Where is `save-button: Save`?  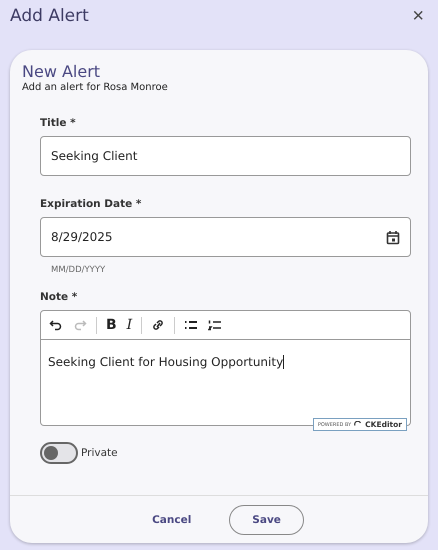 save-button: Save is located at coordinates (266, 519).